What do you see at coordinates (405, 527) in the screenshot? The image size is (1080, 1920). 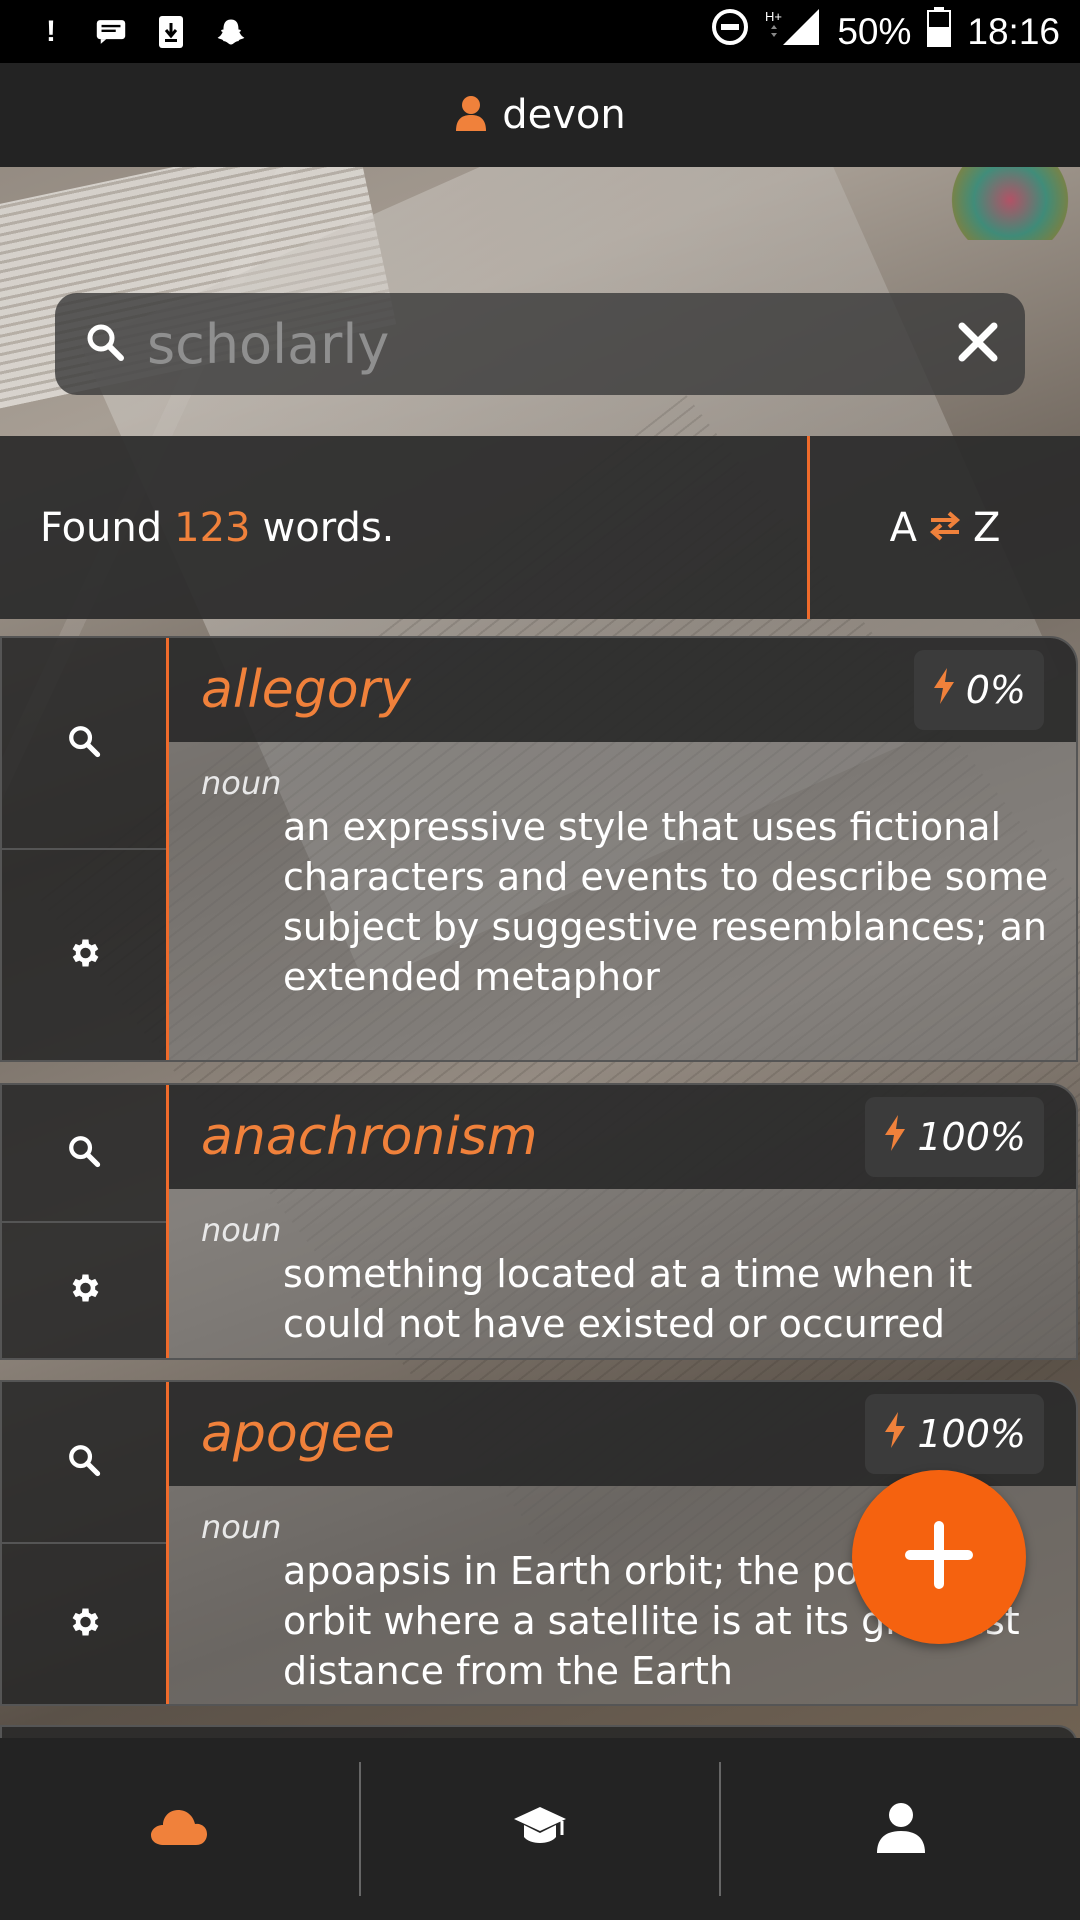 I see `results-count-text: Found 123 words.` at bounding box center [405, 527].